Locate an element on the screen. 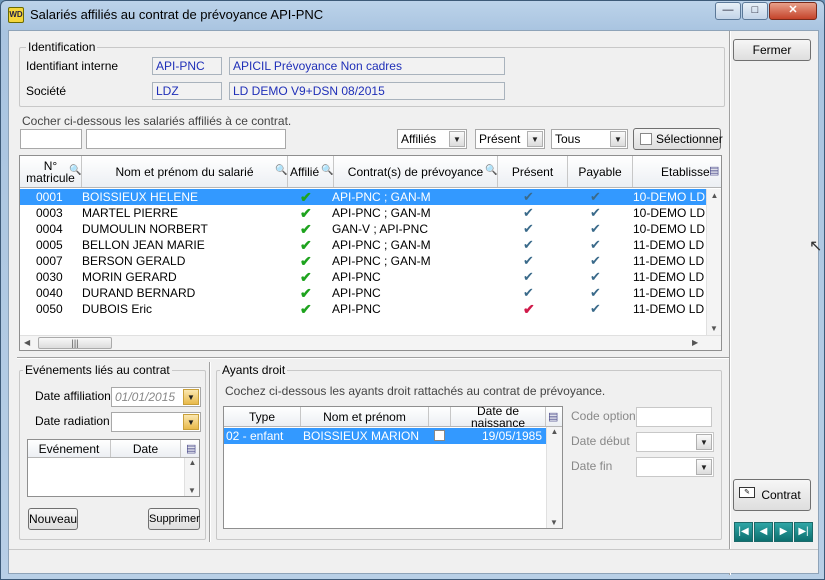 This screenshot has width=825, height=580. contract-button: ✎ Contrat is located at coordinates (772, 495).